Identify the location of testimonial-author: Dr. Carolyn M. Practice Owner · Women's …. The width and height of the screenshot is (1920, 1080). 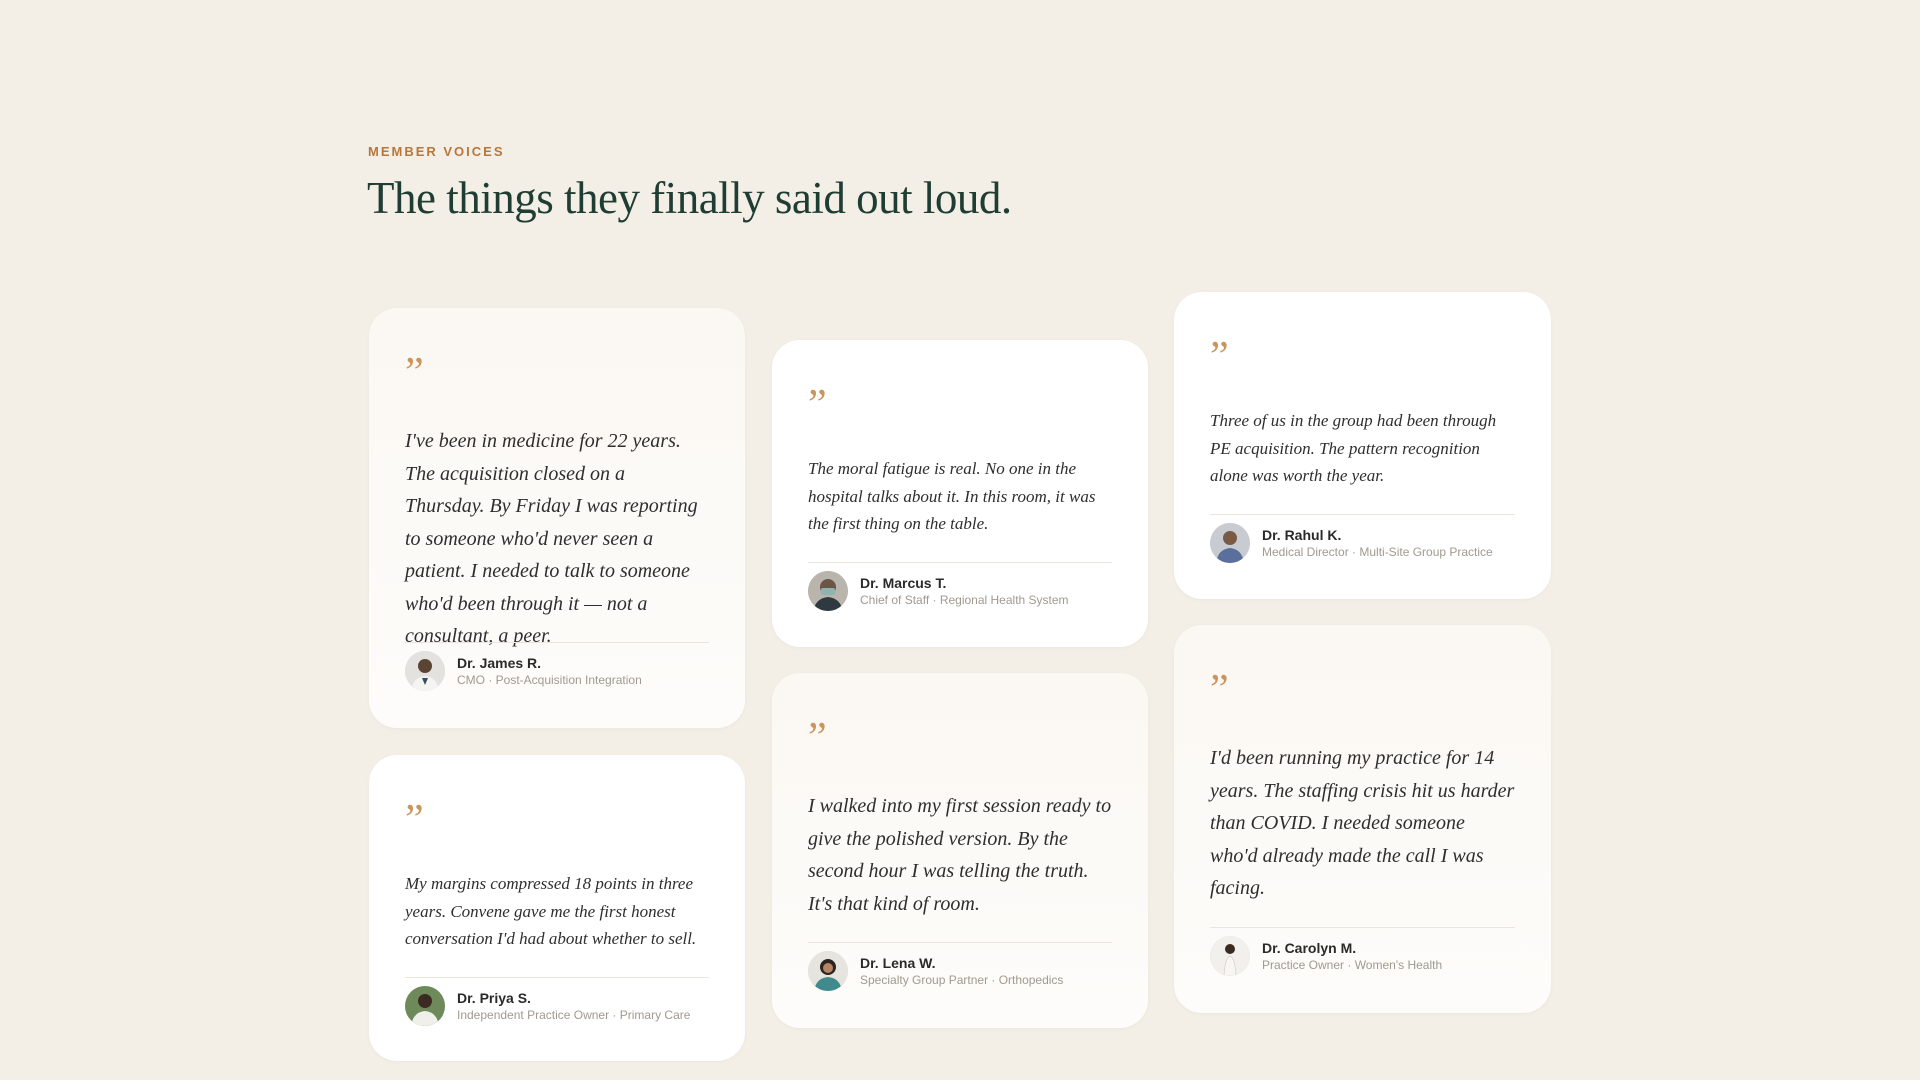
(1370, 956).